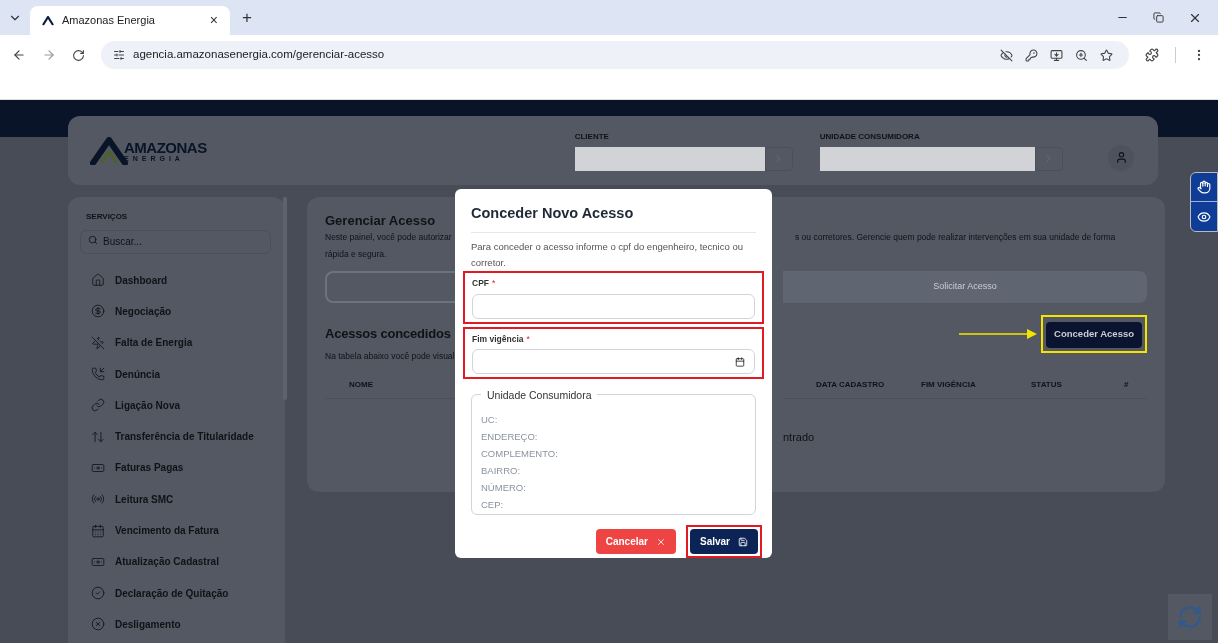 Image resolution: width=1218 pixels, height=643 pixels. What do you see at coordinates (799, 437) in the screenshot?
I see `empty-message: ntrado` at bounding box center [799, 437].